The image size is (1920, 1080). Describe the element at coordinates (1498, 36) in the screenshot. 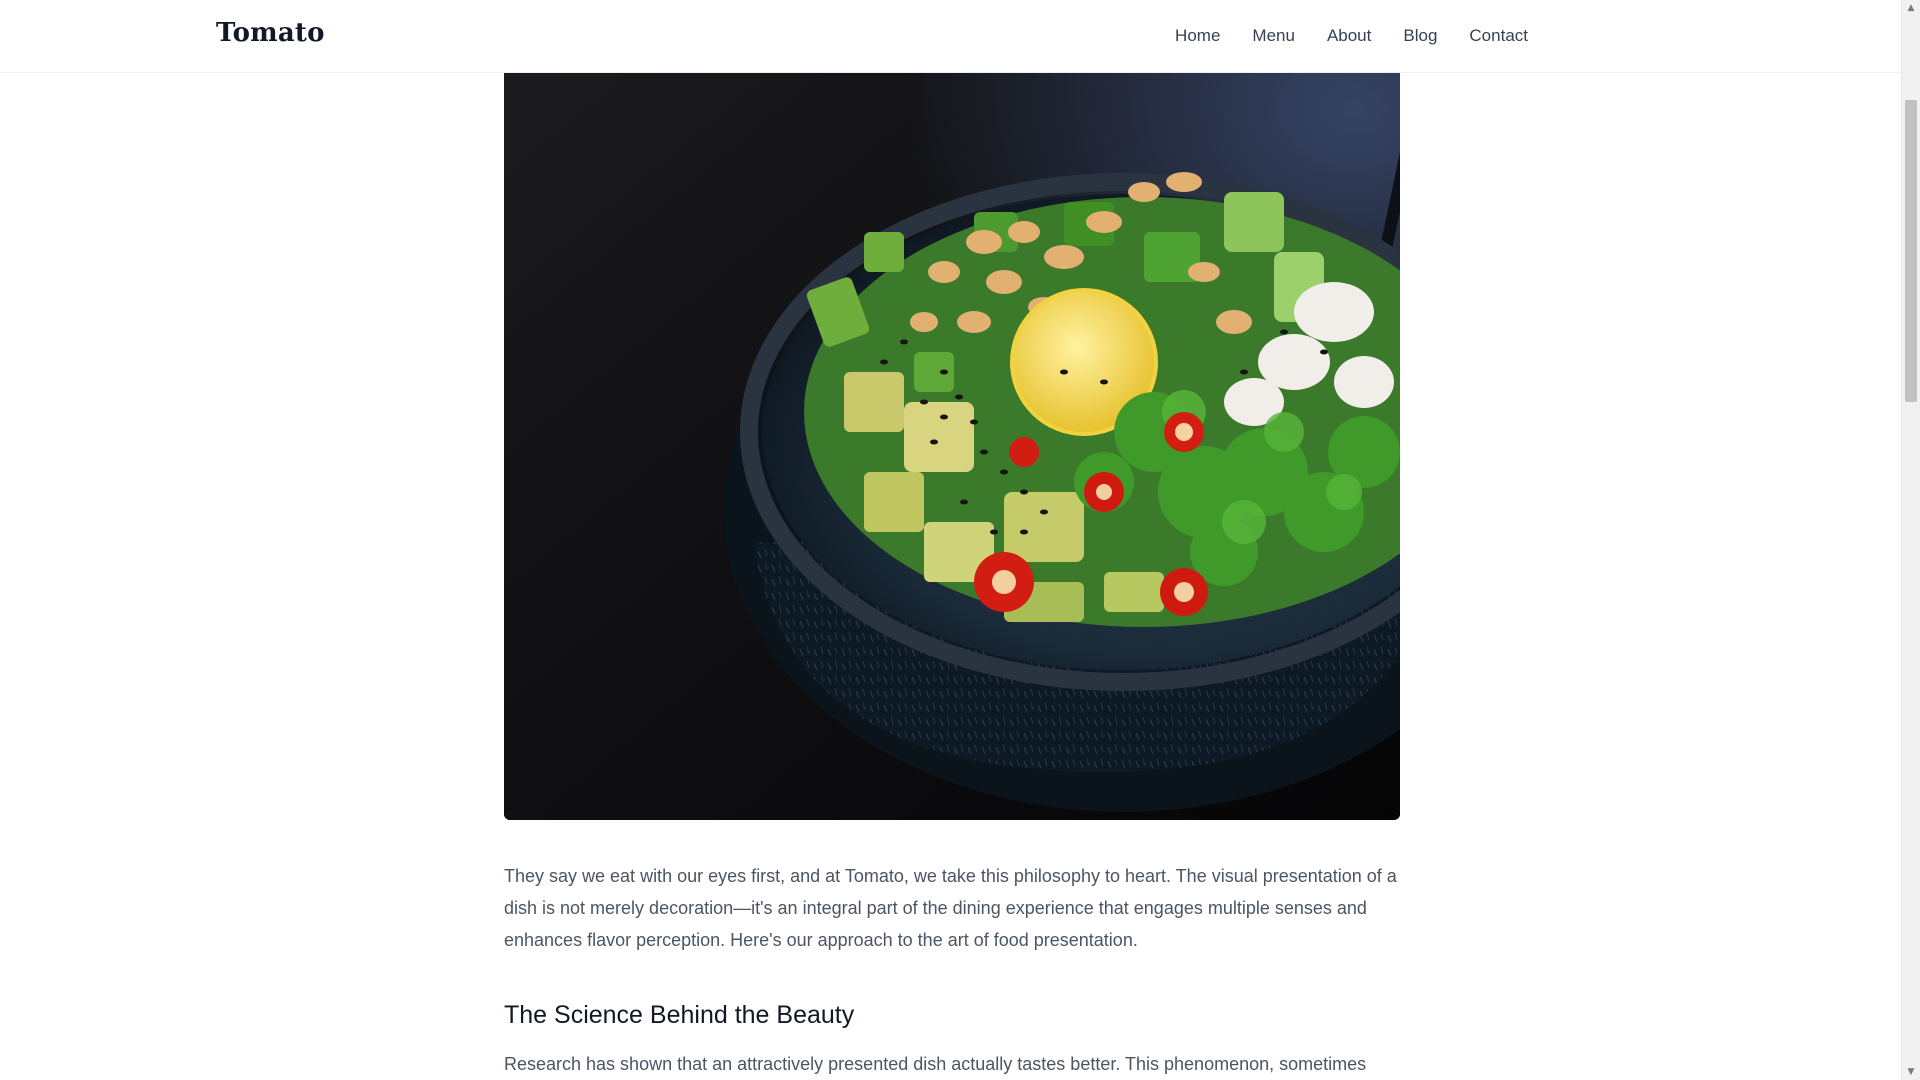

I see `nav-item-contact: Contact` at that location.